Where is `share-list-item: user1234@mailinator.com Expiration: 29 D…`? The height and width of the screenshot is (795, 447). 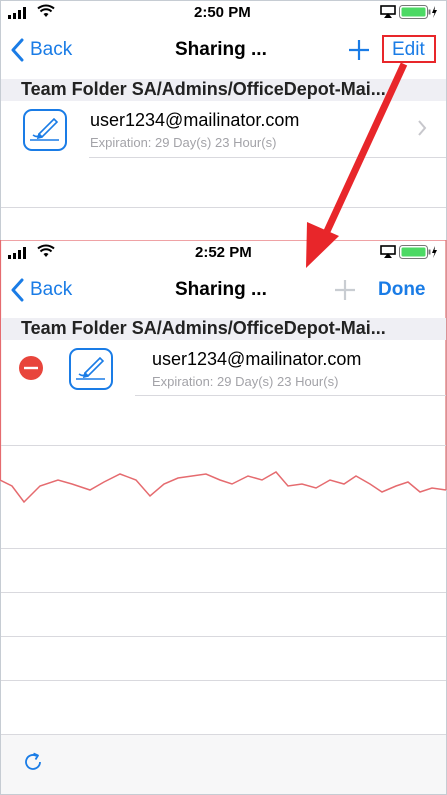
share-list-item: user1234@mailinator.com Expiration: 29 D… is located at coordinates (223, 367).